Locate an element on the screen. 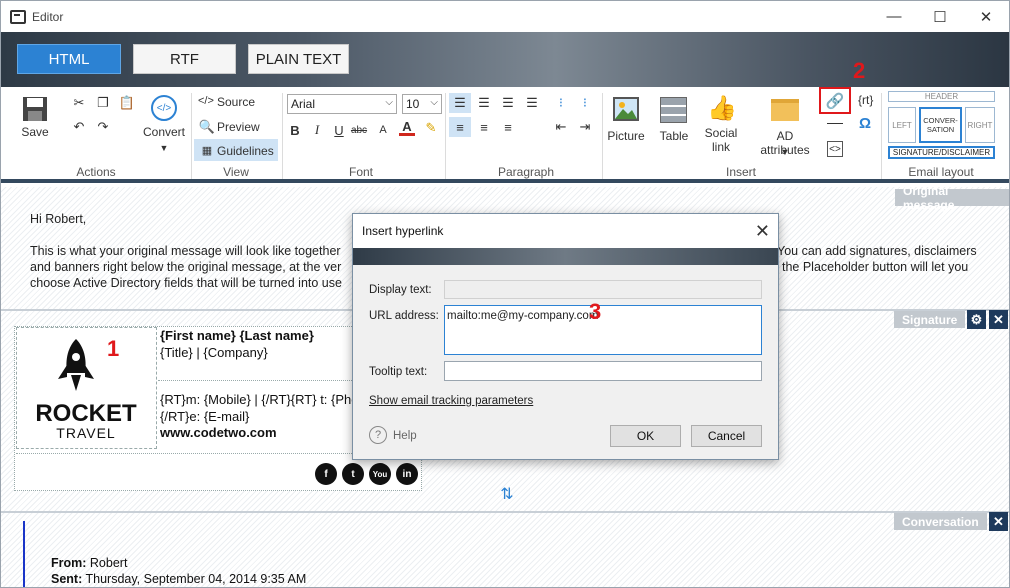 This screenshot has width=1010, height=588. rt-placeholder-button: {rt} is located at coordinates (865, 100).